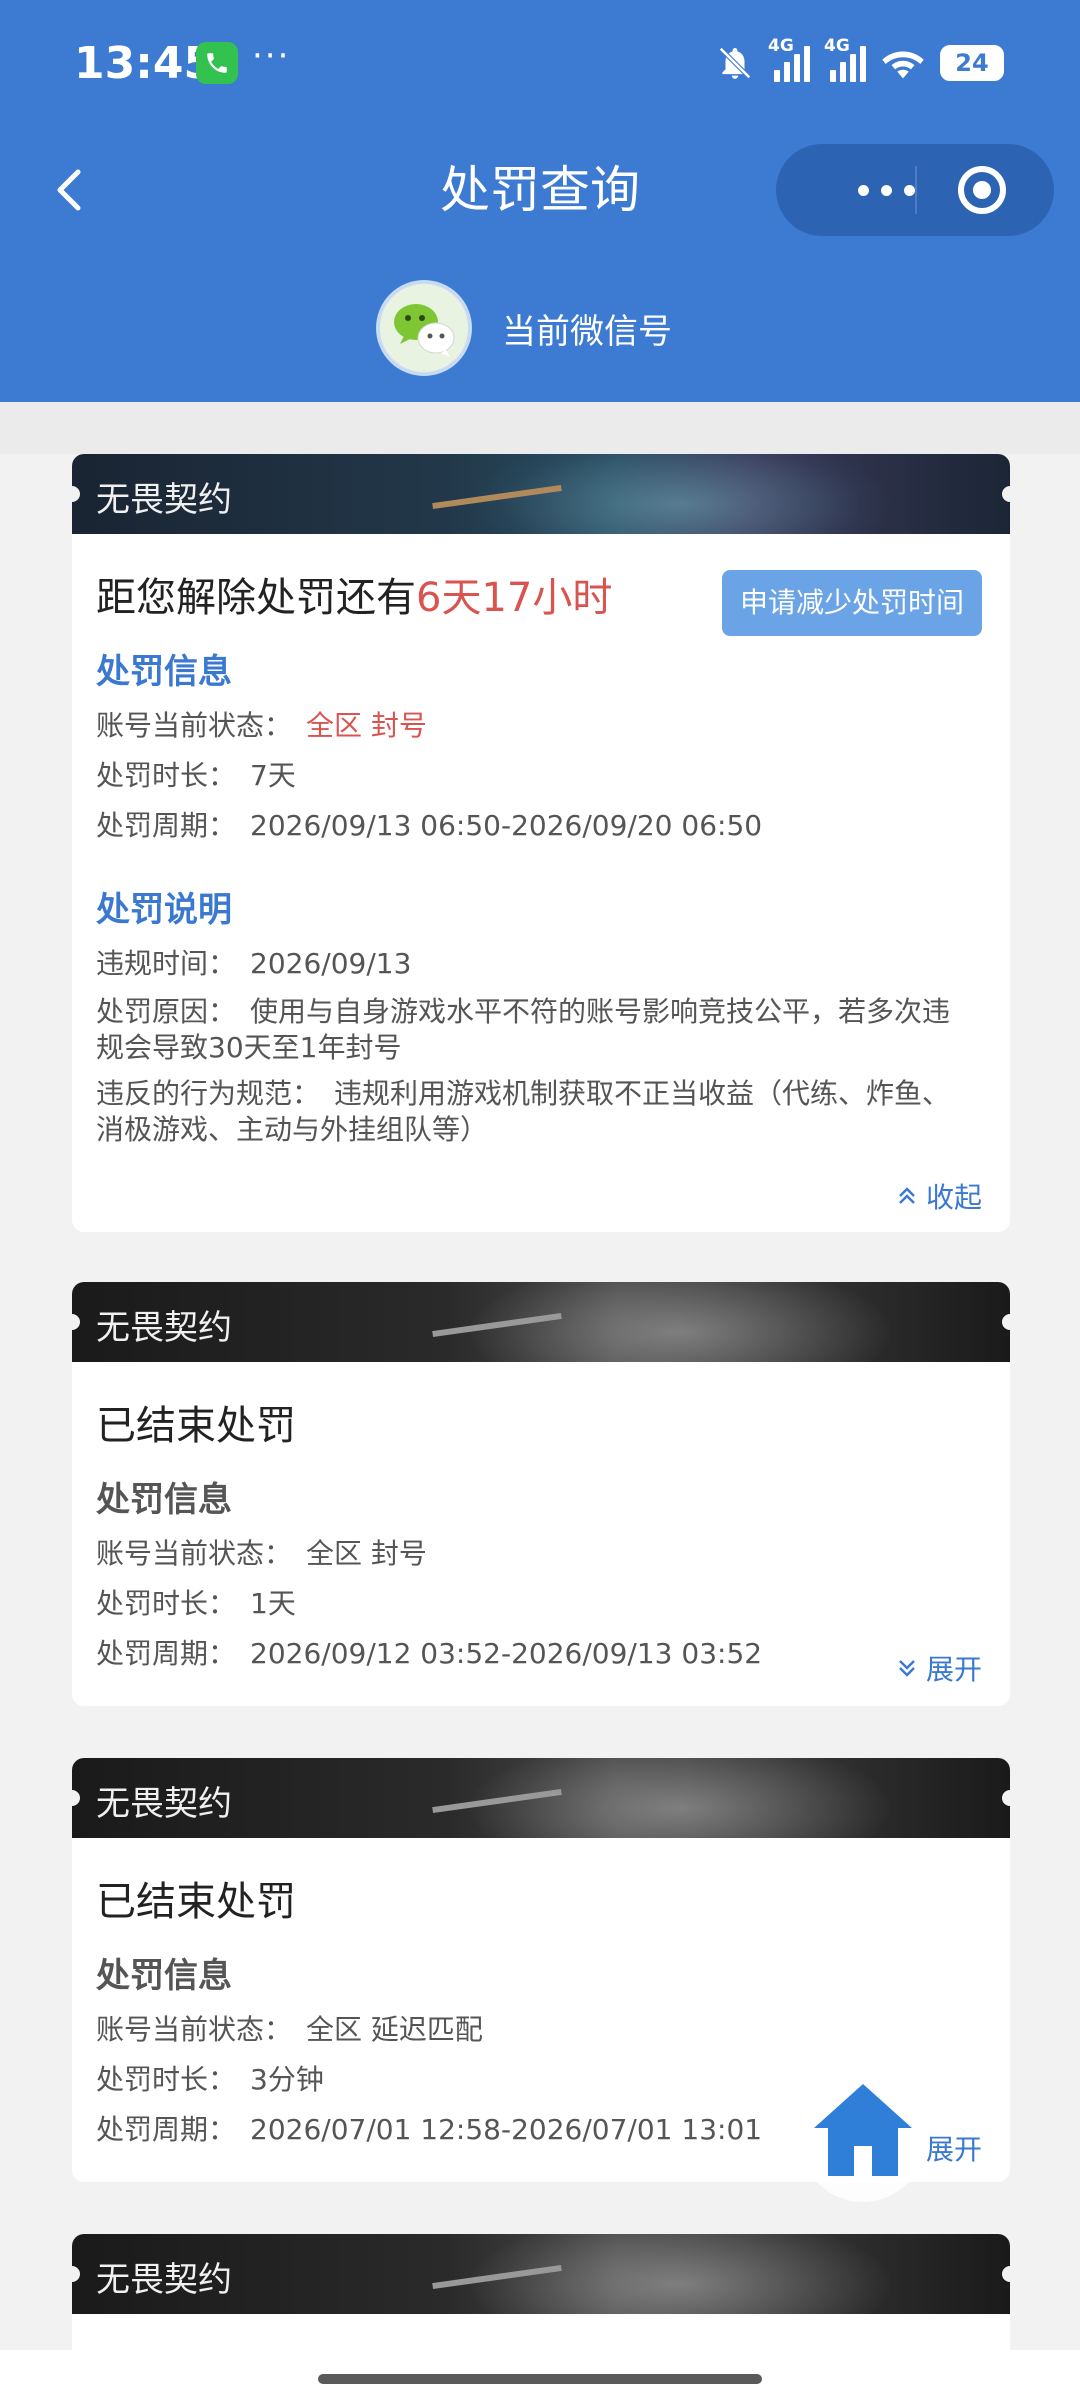 The height and width of the screenshot is (2403, 1080). What do you see at coordinates (208, 1093) in the screenshot?
I see `rule-label: 违反的行为规范：` at bounding box center [208, 1093].